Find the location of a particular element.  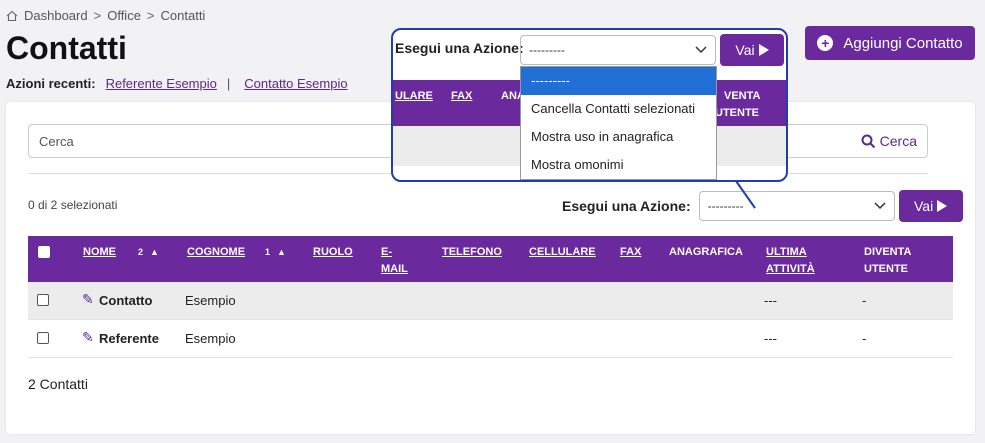

header-fax: FAX is located at coordinates (630, 252).